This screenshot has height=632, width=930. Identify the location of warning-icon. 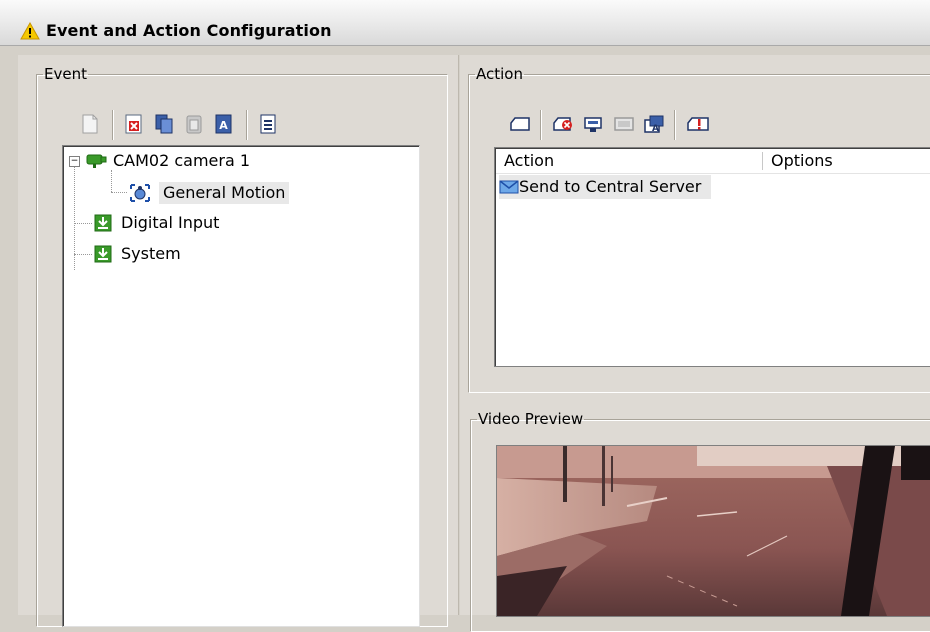
(30, 31).